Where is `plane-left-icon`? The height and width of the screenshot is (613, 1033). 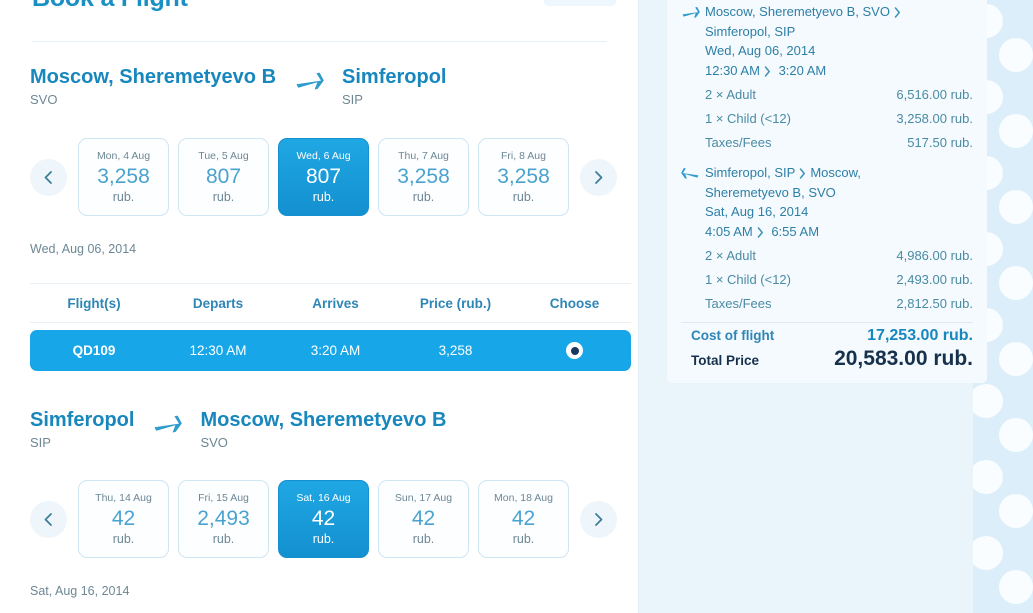 plane-left-icon is located at coordinates (693, 202).